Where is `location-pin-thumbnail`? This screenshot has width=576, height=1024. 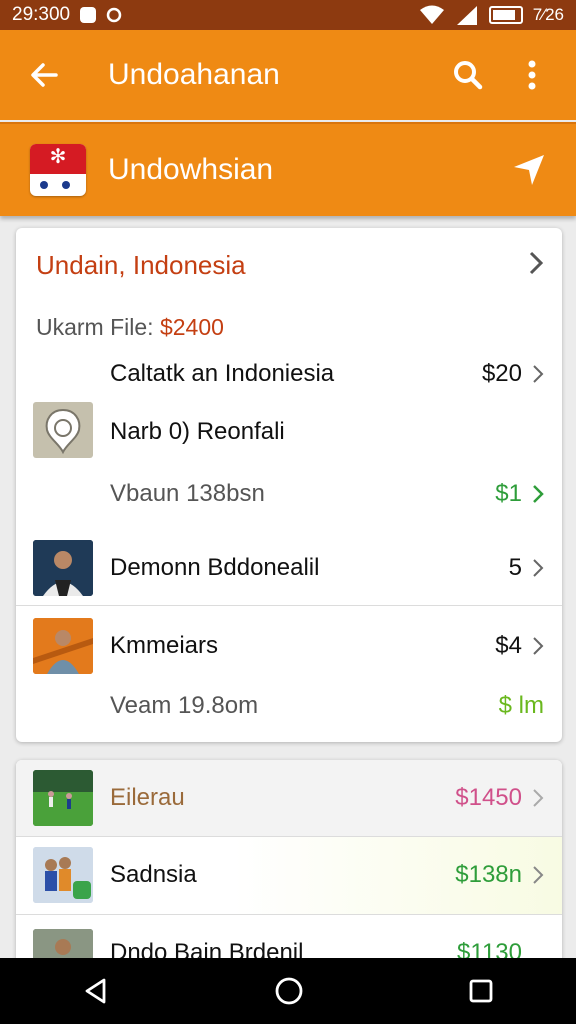
location-pin-thumbnail is located at coordinates (63, 430).